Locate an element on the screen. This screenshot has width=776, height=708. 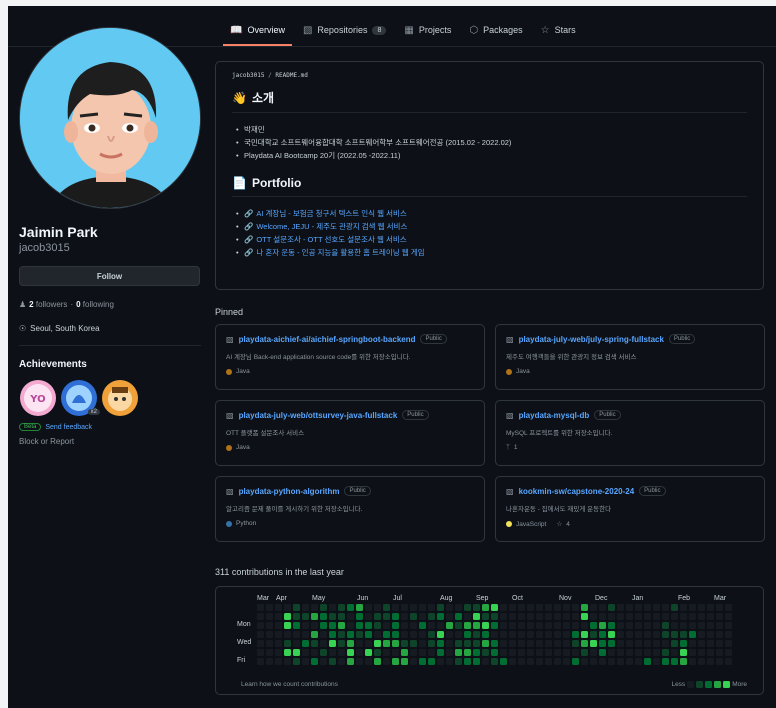
repo-link: playdata-python-algorithm is located at coordinates (289, 491).